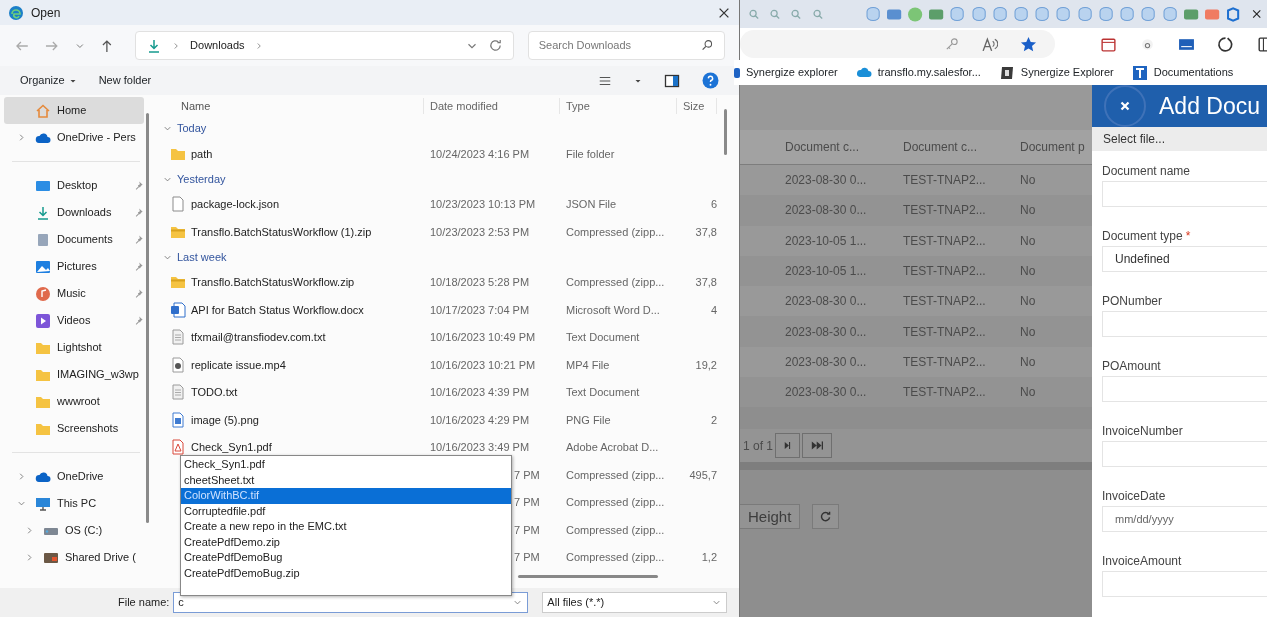 The height and width of the screenshot is (617, 1267). Describe the element at coordinates (235, 204) in the screenshot. I see `file-name: package-lock.json` at that location.